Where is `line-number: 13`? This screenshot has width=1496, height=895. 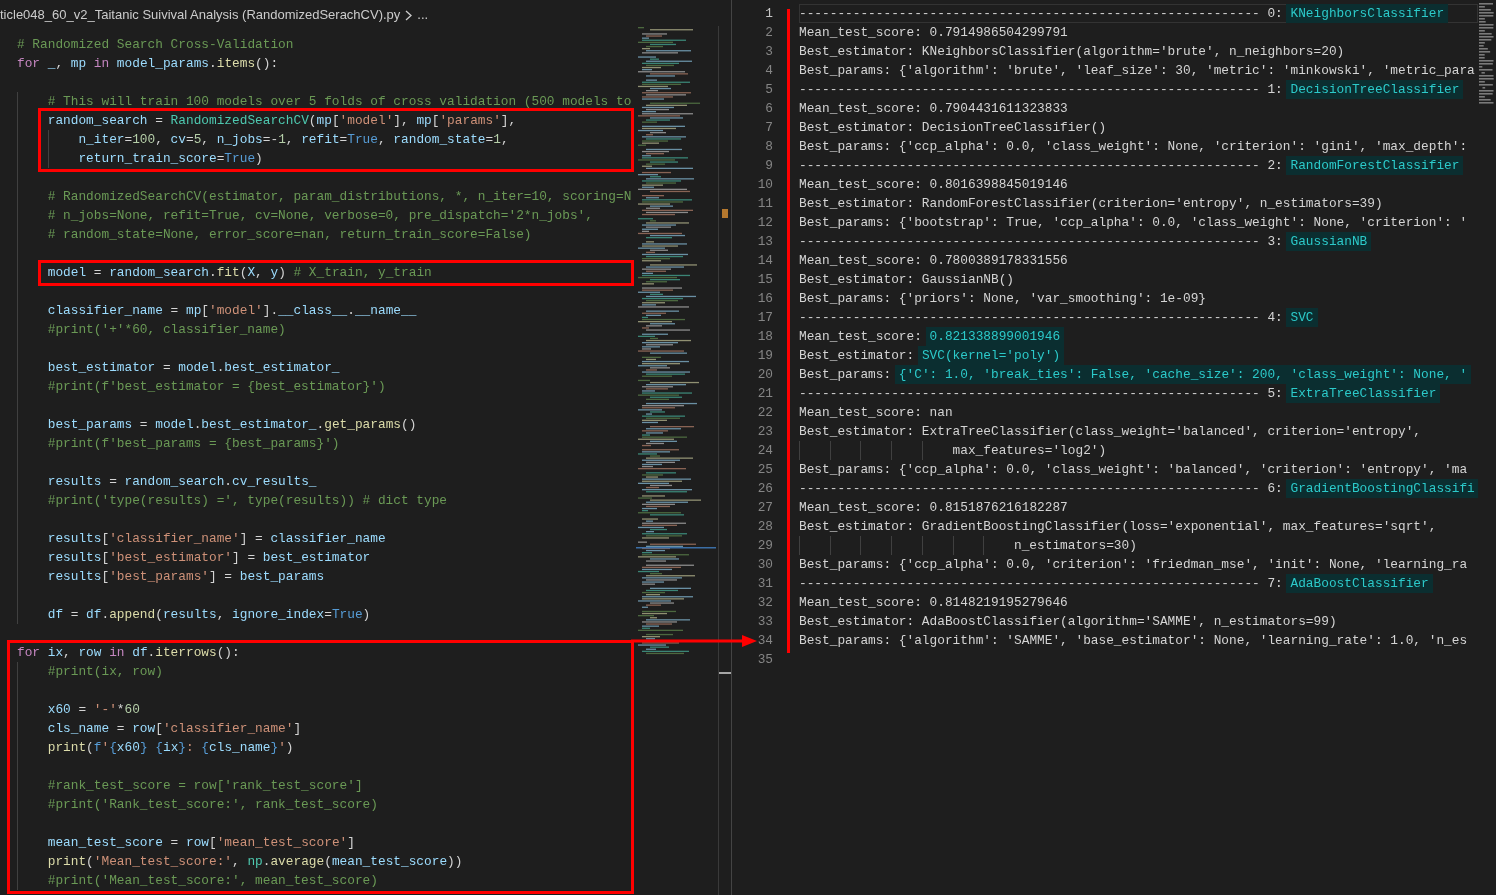 line-number: 13 is located at coordinates (764, 242).